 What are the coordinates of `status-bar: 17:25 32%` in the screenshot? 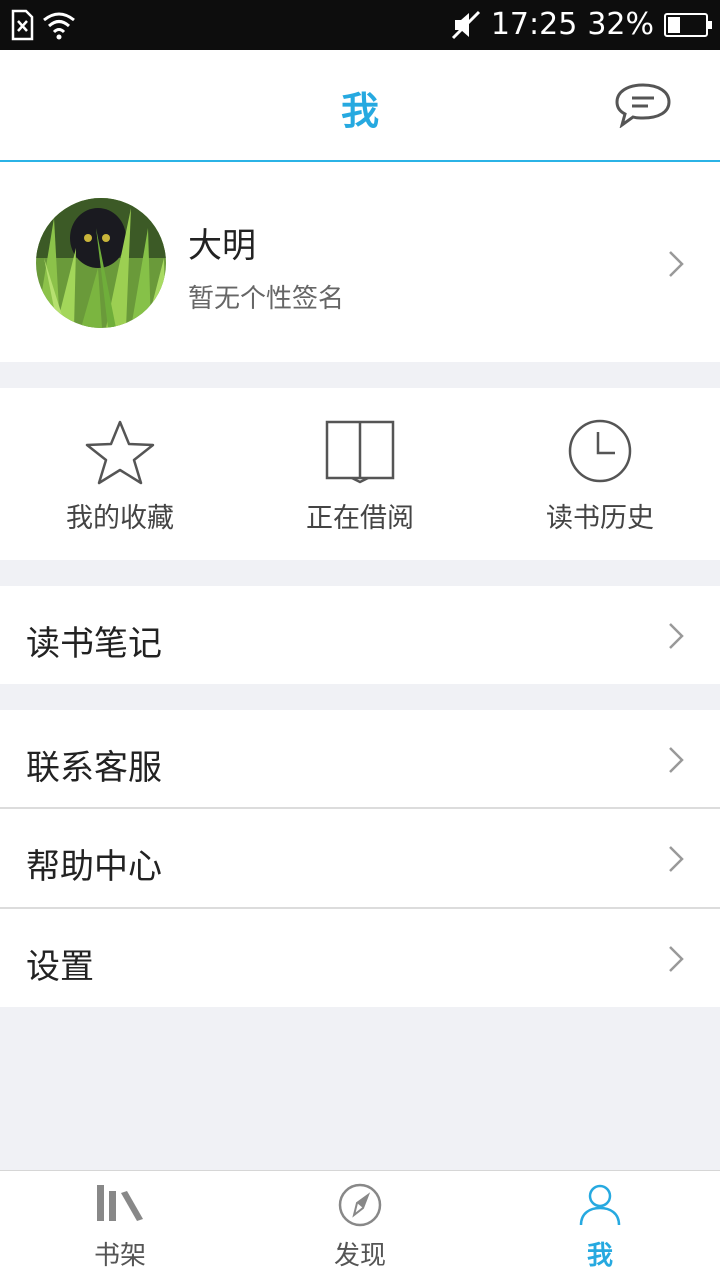 It's located at (360, 25).